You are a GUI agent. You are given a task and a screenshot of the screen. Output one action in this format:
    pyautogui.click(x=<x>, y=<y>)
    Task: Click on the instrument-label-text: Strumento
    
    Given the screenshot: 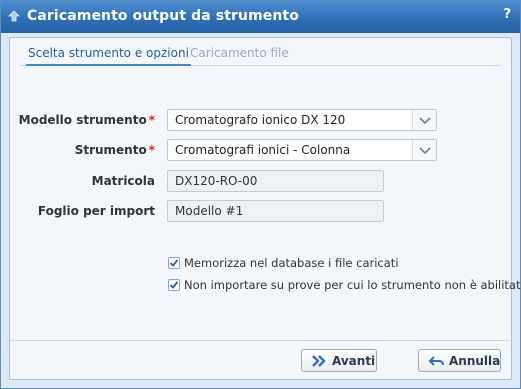 What is the action you would take?
    pyautogui.click(x=110, y=150)
    